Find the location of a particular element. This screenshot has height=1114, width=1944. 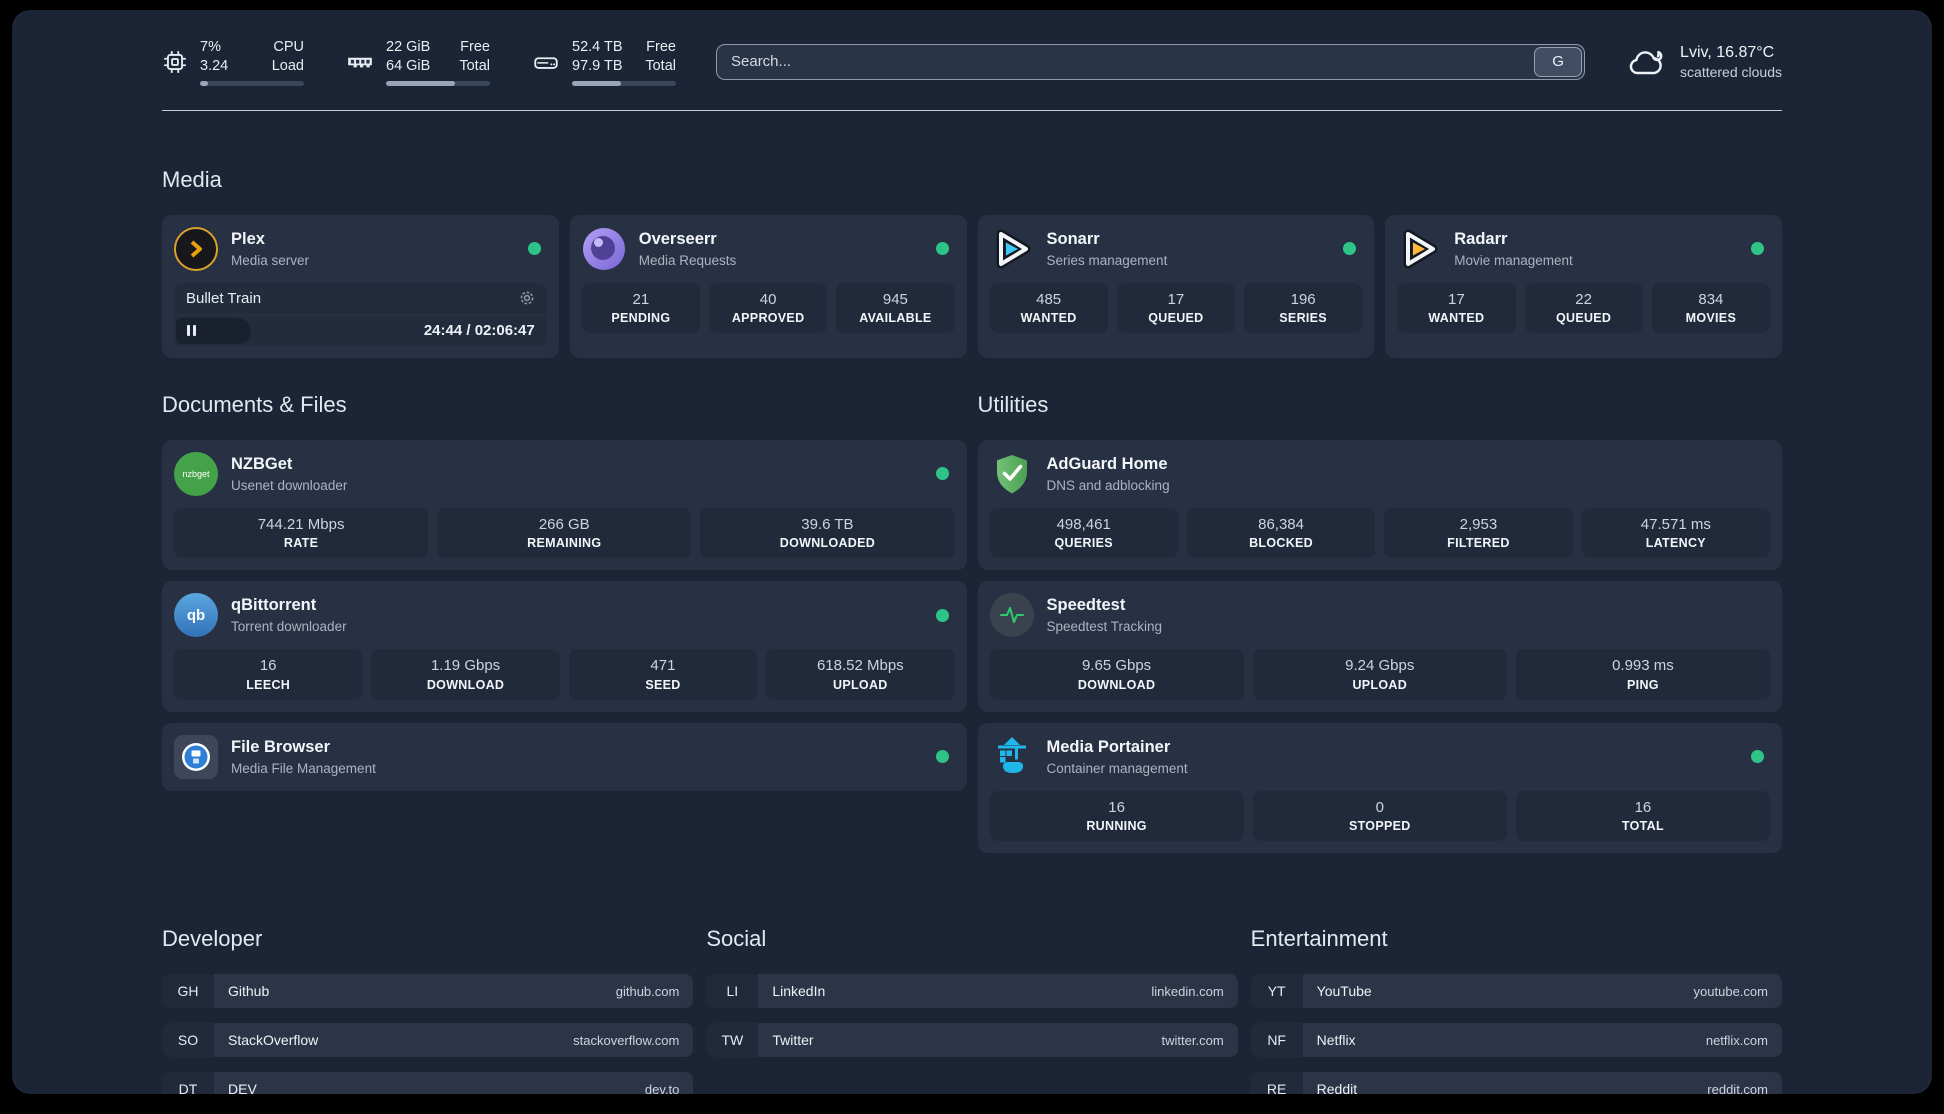

ram-total-label: Total is located at coordinates (474, 65).